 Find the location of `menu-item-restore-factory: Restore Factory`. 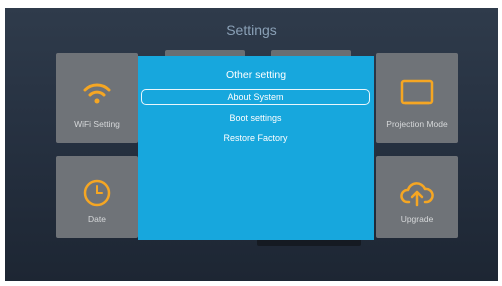

menu-item-restore-factory: Restore Factory is located at coordinates (255, 138).